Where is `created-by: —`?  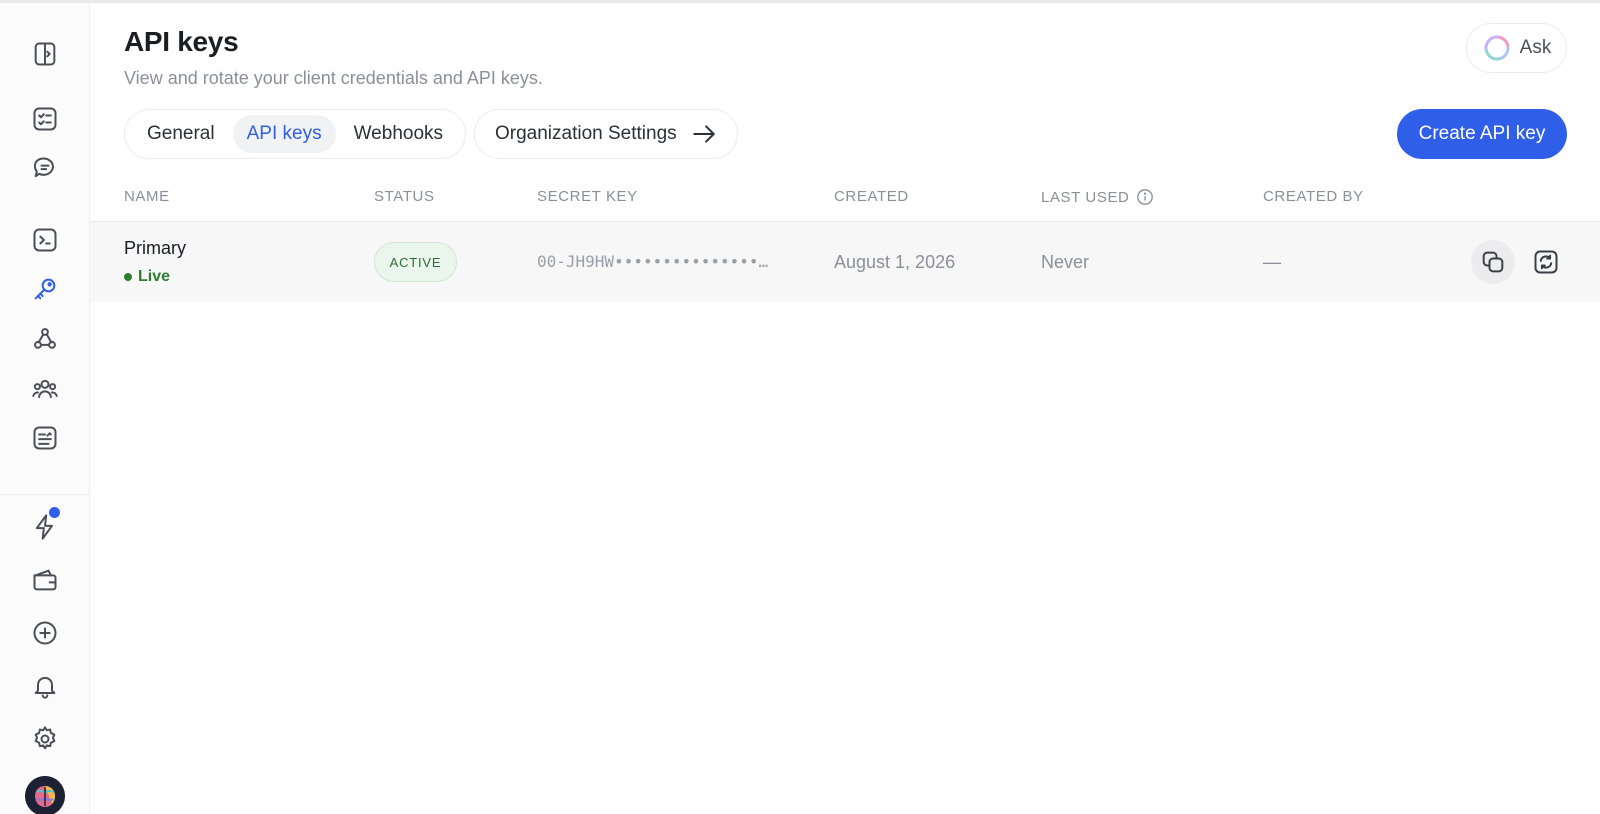 created-by: — is located at coordinates (1272, 262).